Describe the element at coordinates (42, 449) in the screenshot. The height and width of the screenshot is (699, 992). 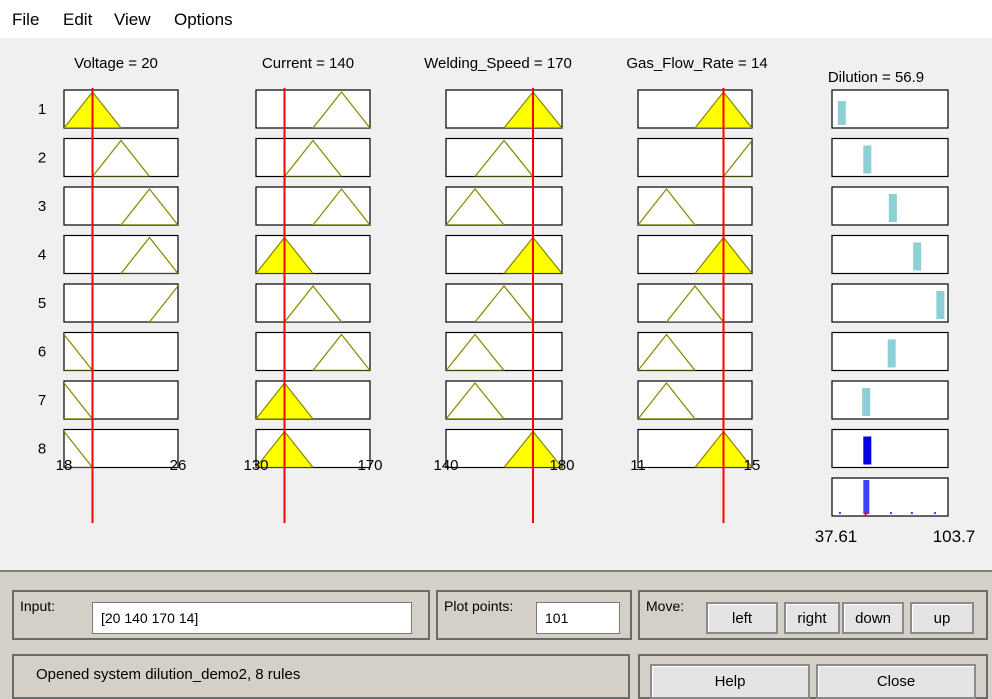
I see `rule-number: 8` at that location.